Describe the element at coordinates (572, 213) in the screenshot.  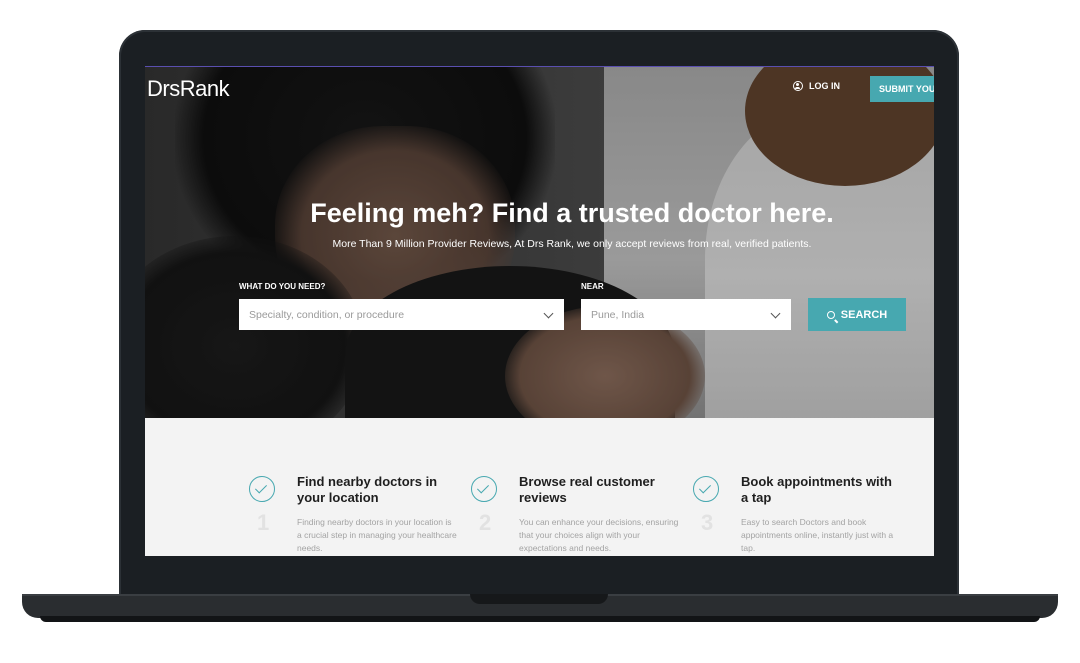
I see `hero-headline: Feeling meh? Find a trusted doctor here.` at that location.